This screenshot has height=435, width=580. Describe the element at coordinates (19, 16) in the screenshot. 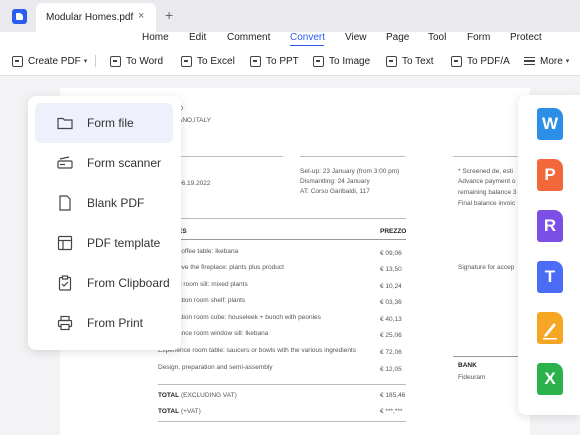

I see `app-logo-icon` at that location.